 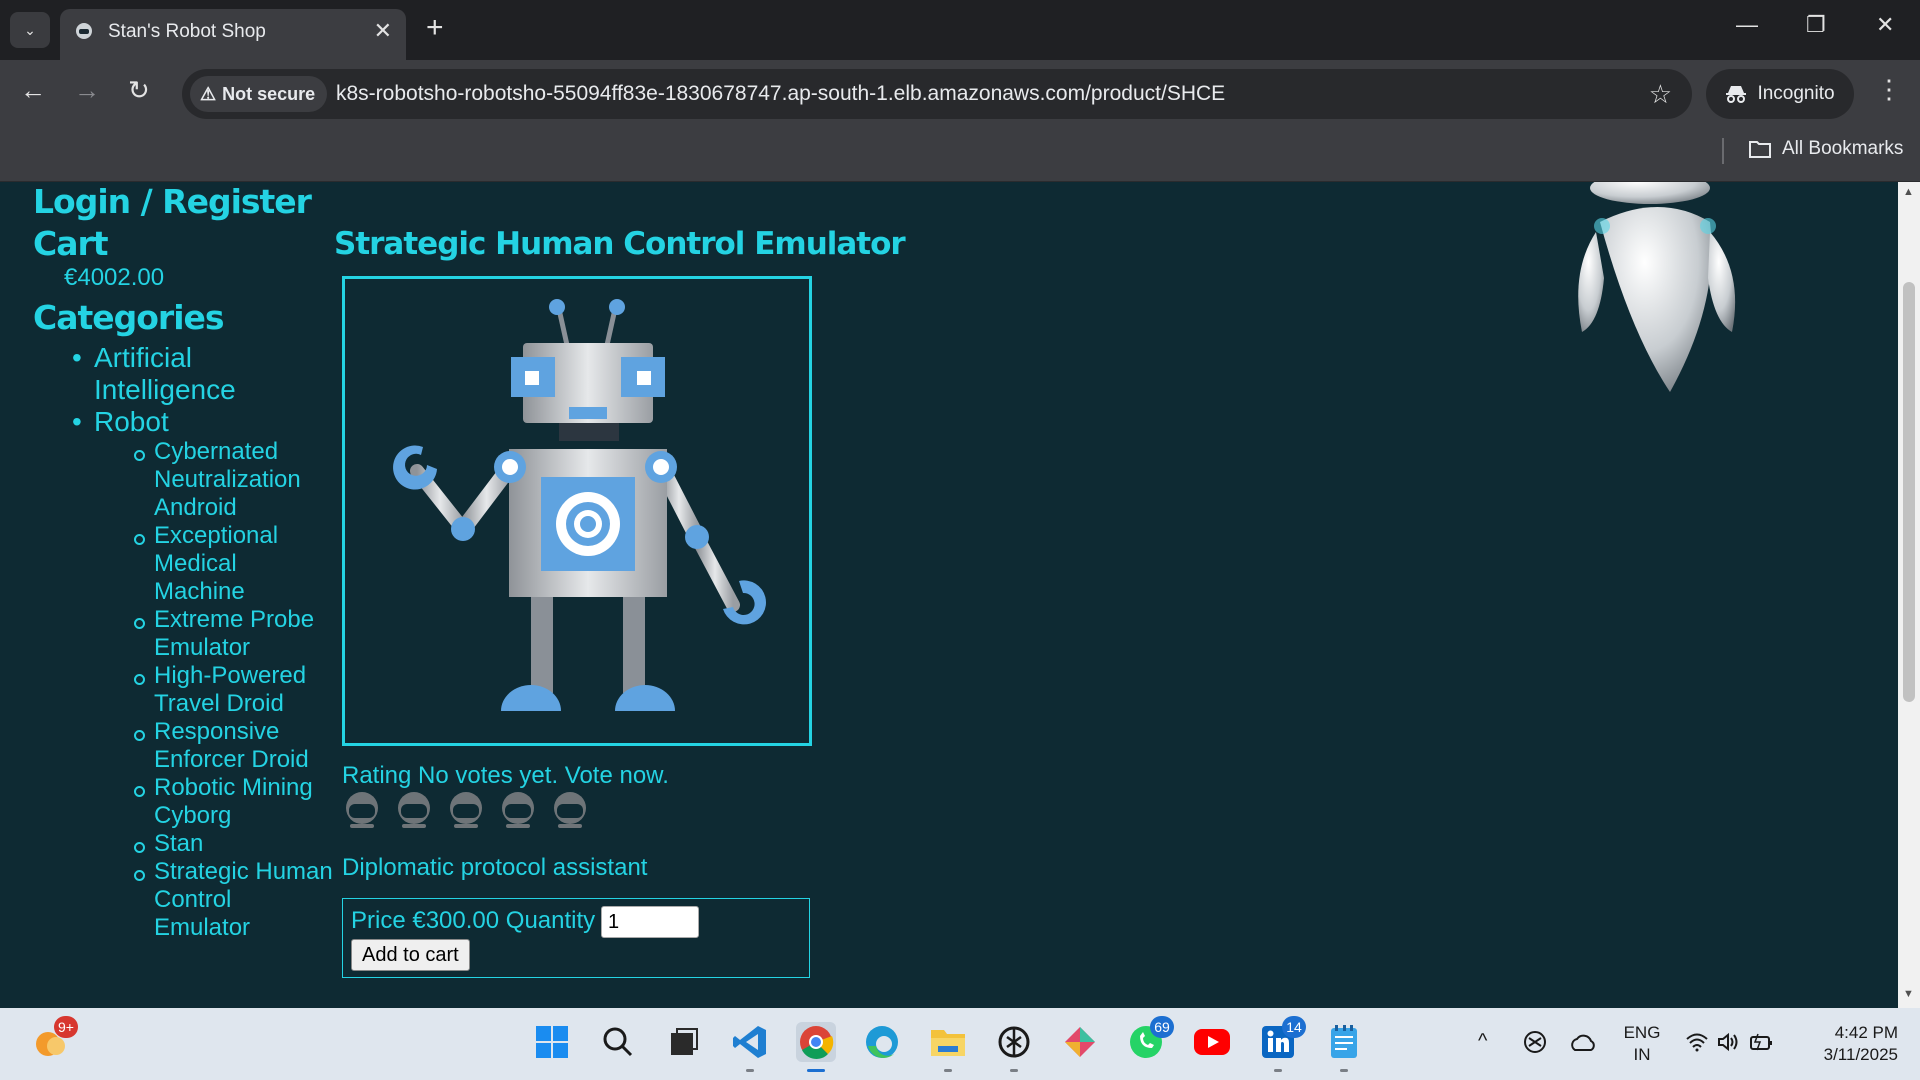 What do you see at coordinates (165, 373) in the screenshot?
I see `category-label: Artificial Intelligence` at bounding box center [165, 373].